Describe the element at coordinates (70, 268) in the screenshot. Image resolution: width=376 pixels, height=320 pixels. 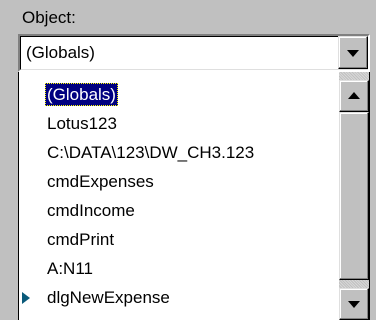
I see `list-item-label: A:N11` at that location.